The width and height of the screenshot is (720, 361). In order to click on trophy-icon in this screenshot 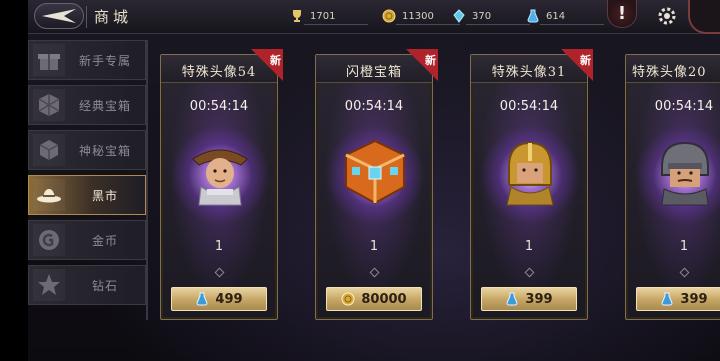, I will do `click(297, 16)`.